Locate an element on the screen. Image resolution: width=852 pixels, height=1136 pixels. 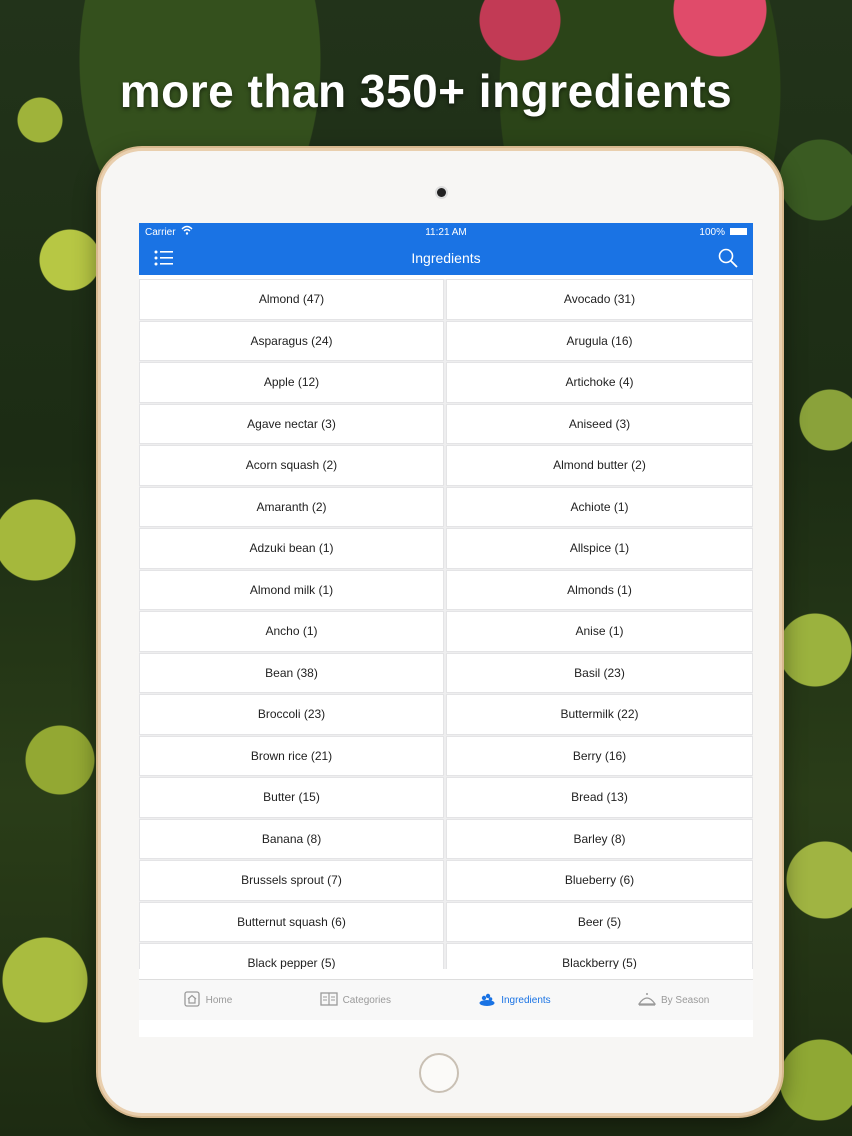
ingredient-row: Asparagus (24) Arugula (16) is located at coordinates (446, 340).